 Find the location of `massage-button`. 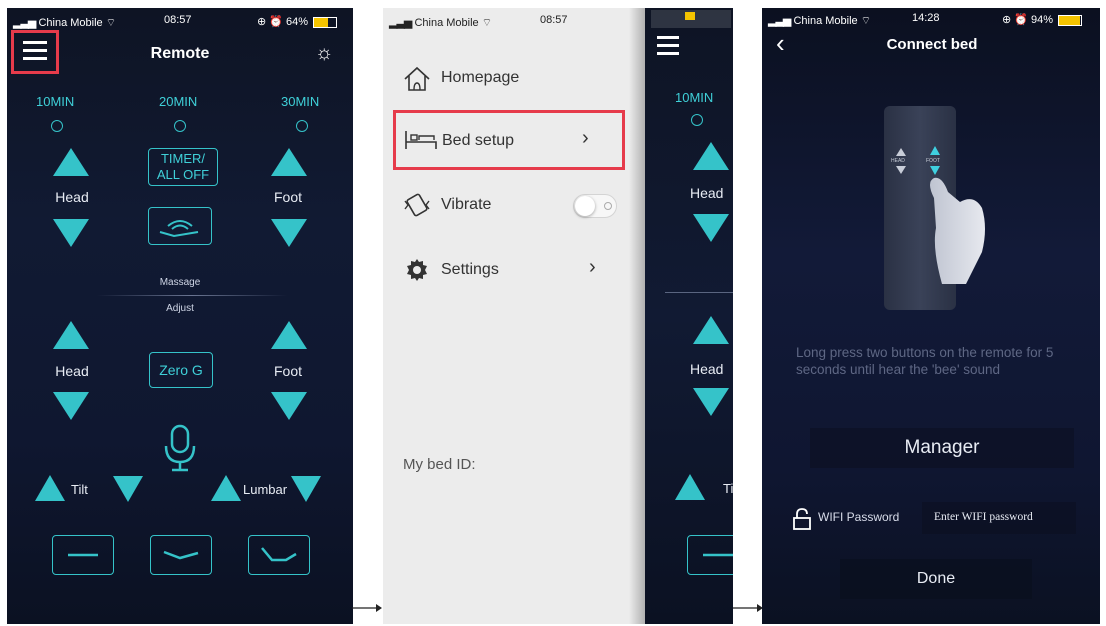

massage-button is located at coordinates (180, 226).